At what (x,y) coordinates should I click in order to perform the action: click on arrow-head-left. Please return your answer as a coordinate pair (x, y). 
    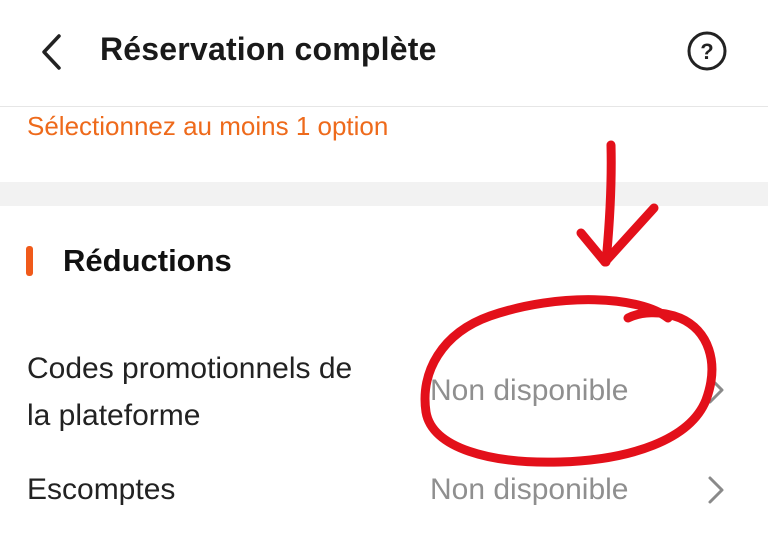
    Looking at the image, I should click on (593, 247).